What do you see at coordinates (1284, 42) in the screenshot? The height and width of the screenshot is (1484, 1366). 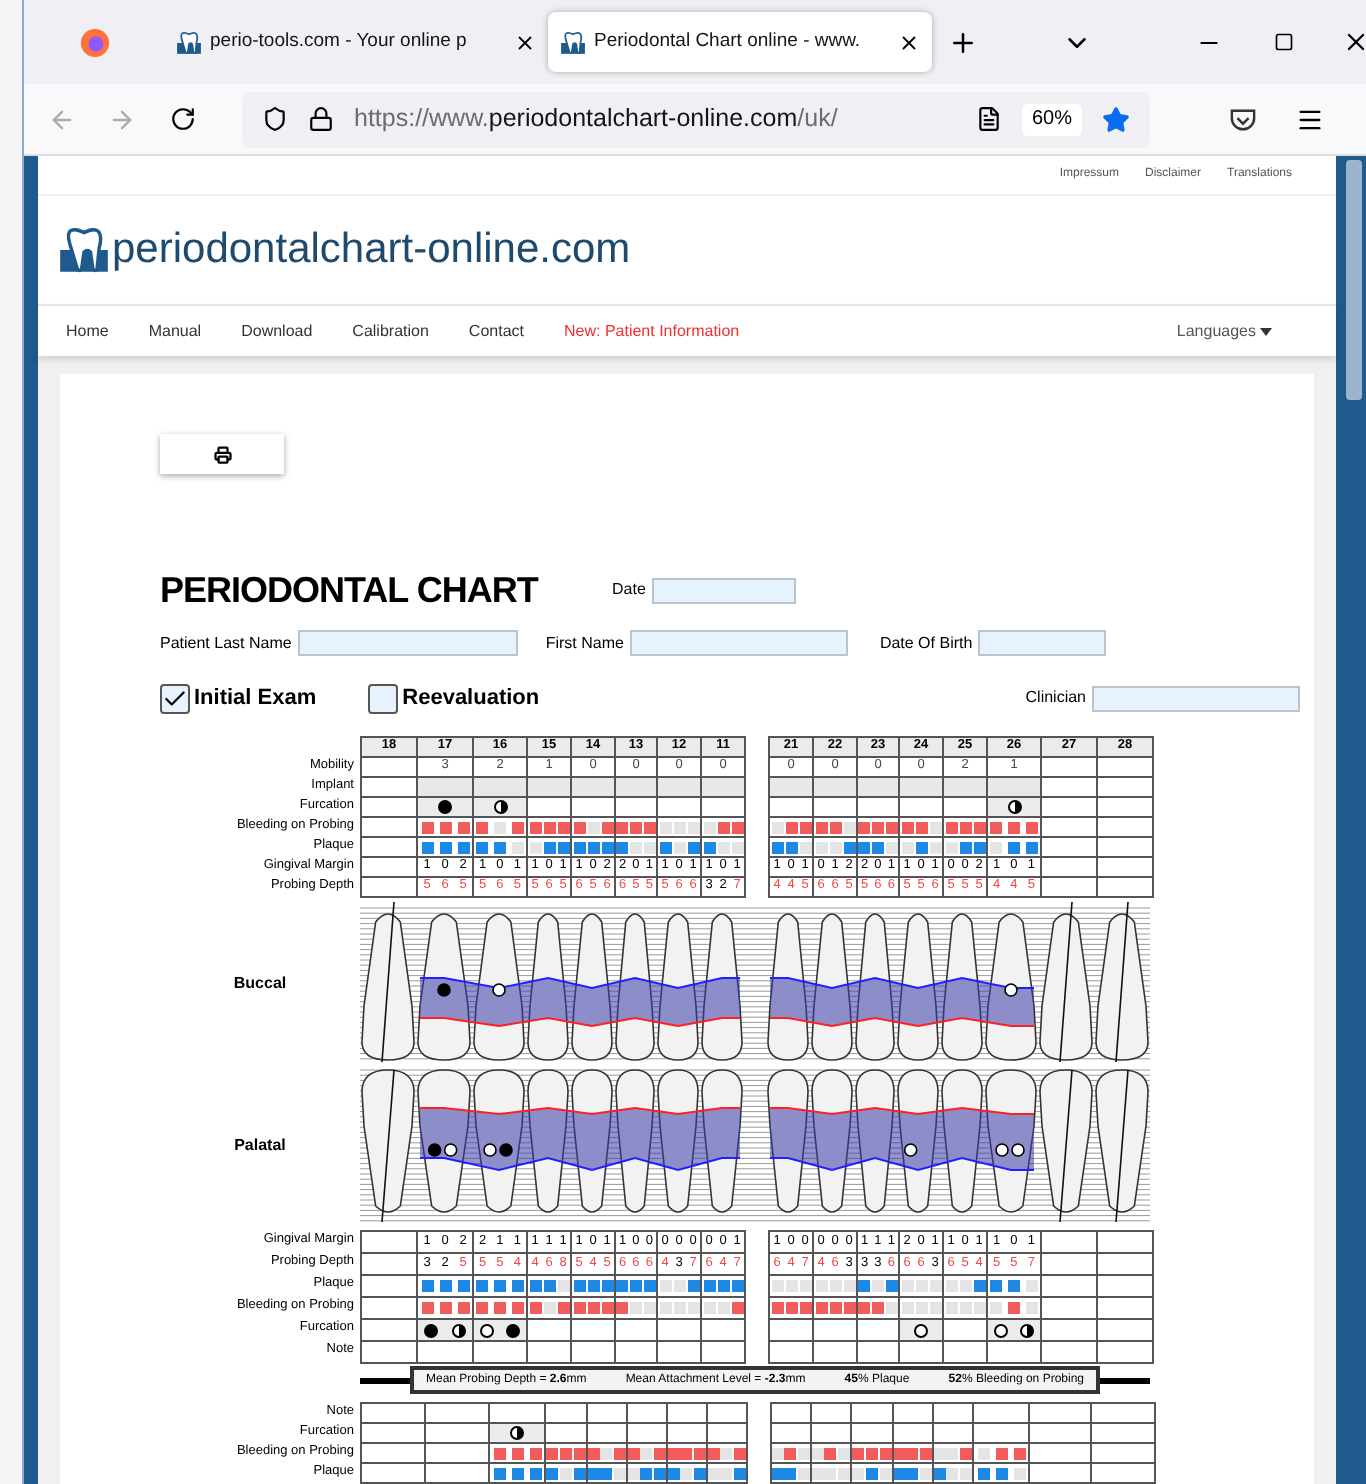 I see `maximize-icon` at bounding box center [1284, 42].